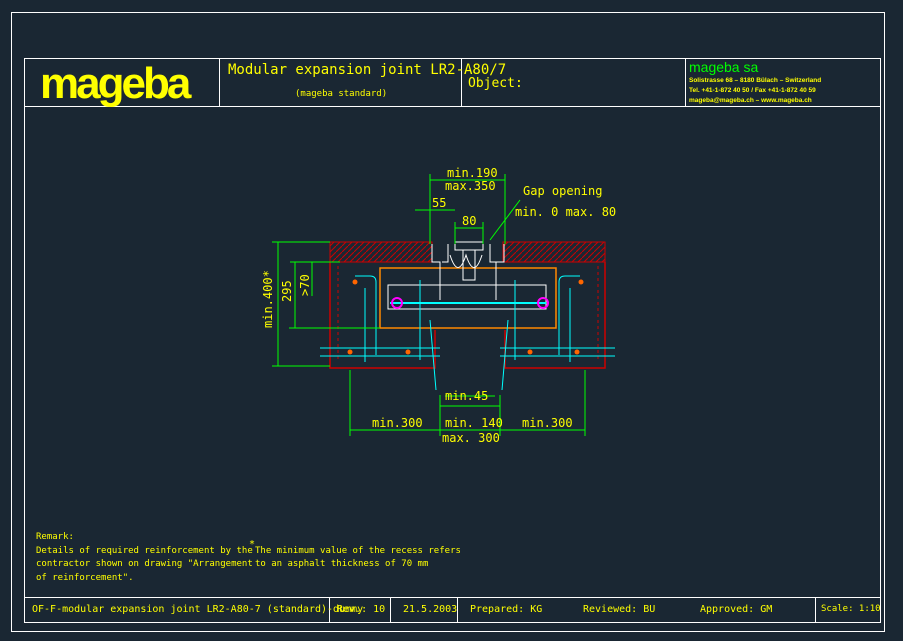 Image resolution: width=903 pixels, height=641 pixels. Describe the element at coordinates (55, 537) in the screenshot. I see `remark-heading: Remark:` at that location.